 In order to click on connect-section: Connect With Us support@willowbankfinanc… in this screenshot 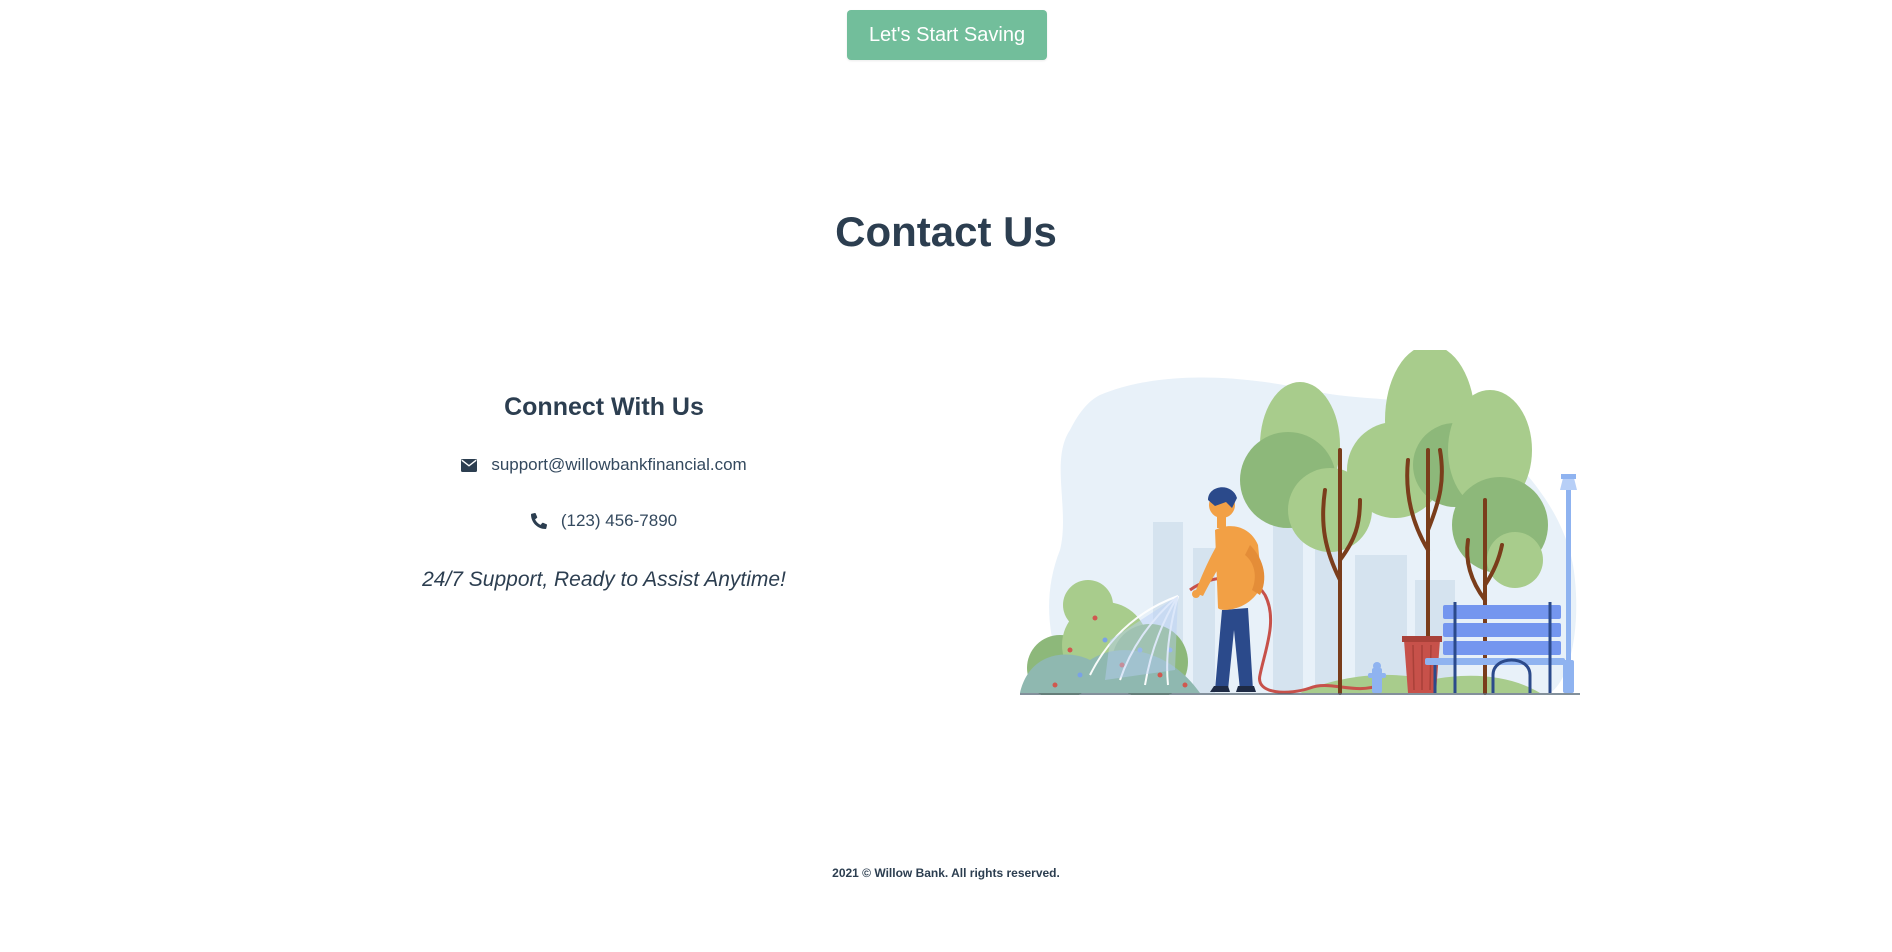, I will do `click(604, 492)`.